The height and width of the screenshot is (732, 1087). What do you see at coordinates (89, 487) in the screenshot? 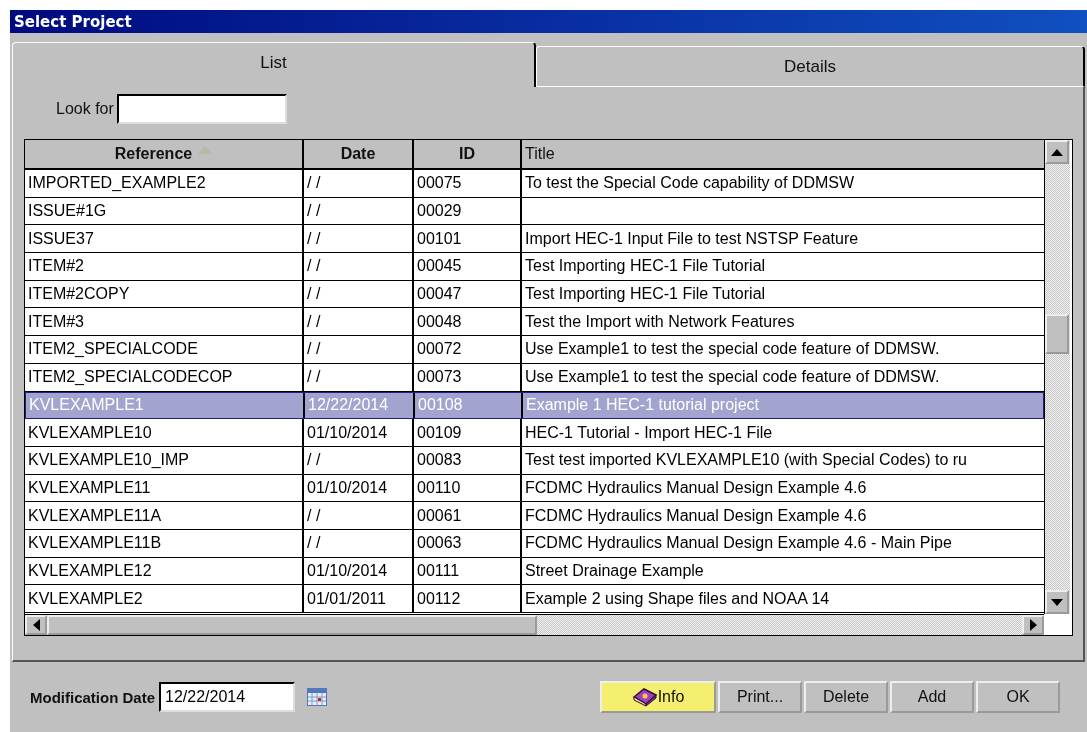
I see `table-cell: KVLEXAMPLE11` at bounding box center [89, 487].